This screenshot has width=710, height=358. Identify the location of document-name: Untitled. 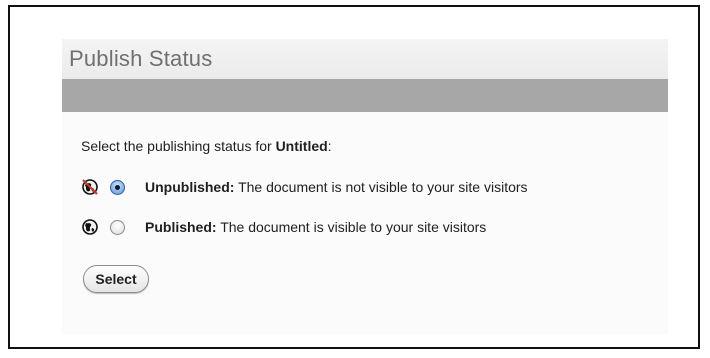
(301, 146).